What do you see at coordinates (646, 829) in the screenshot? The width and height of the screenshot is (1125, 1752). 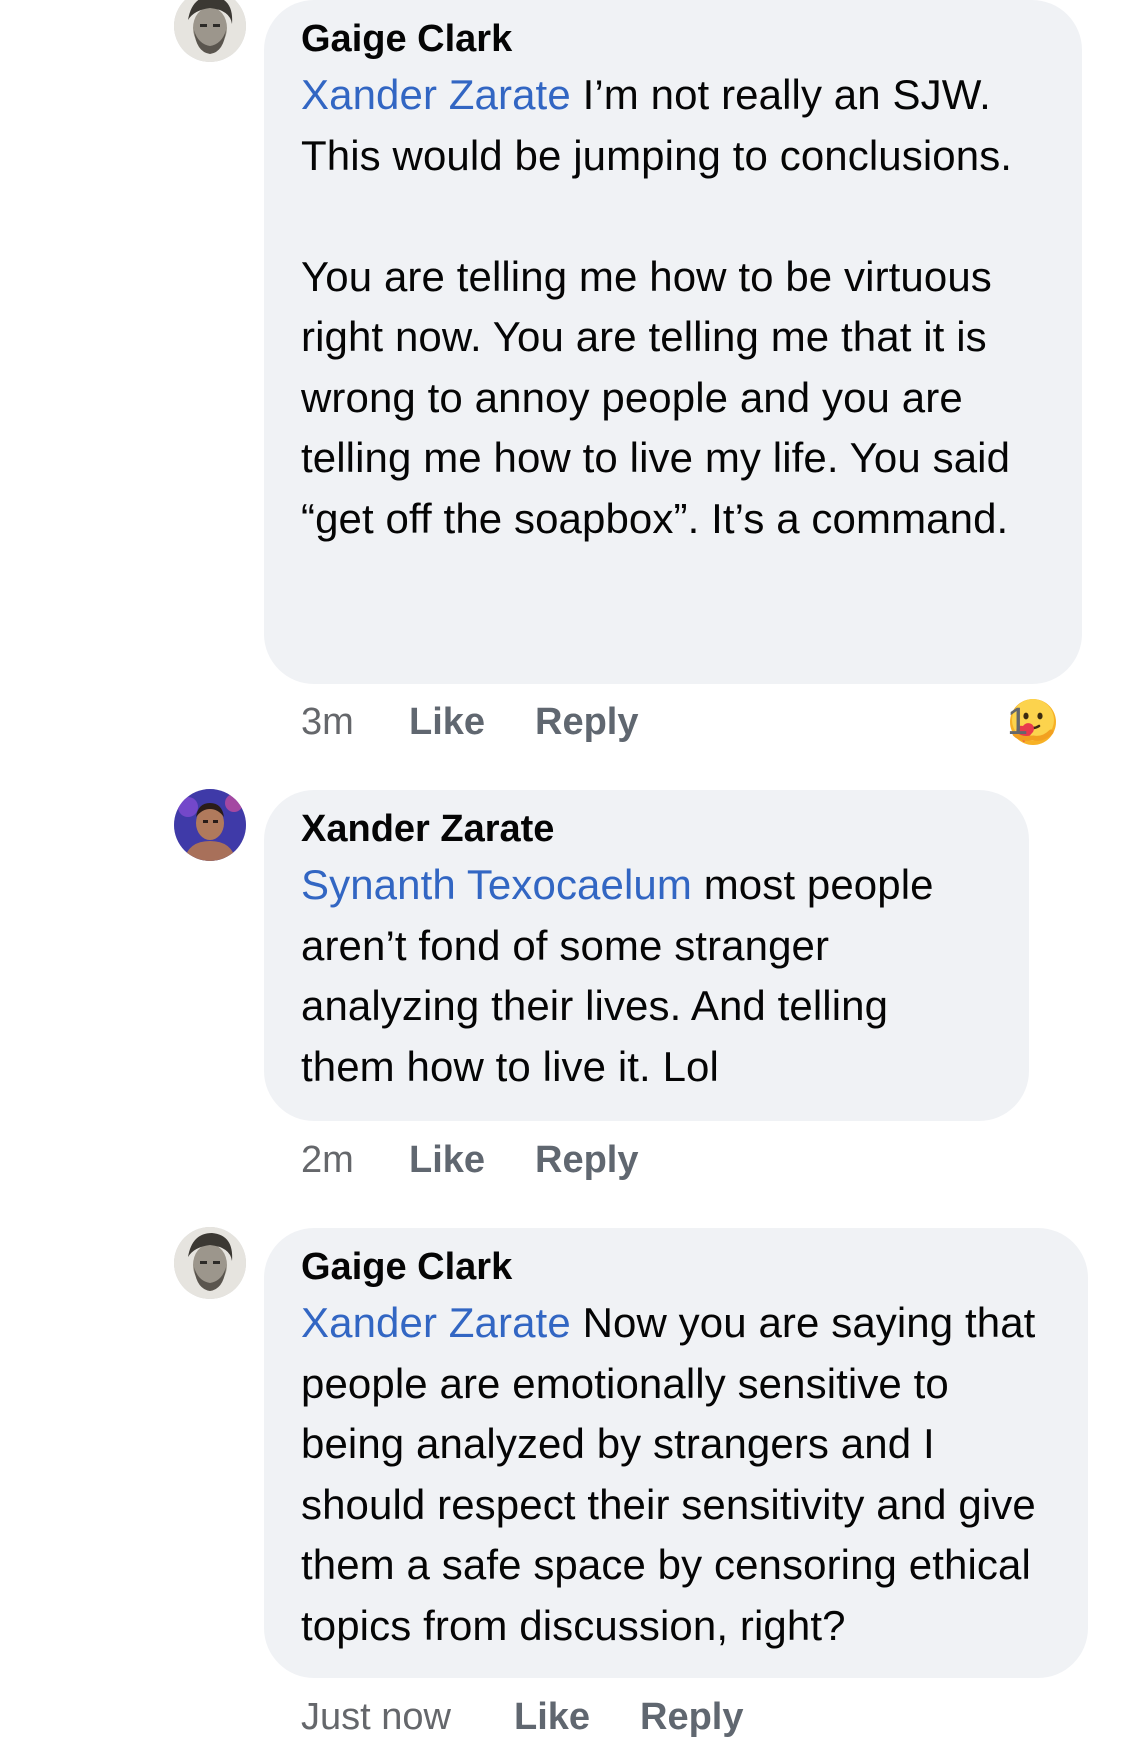 I see `comment-author: Xander Zarate` at bounding box center [646, 829].